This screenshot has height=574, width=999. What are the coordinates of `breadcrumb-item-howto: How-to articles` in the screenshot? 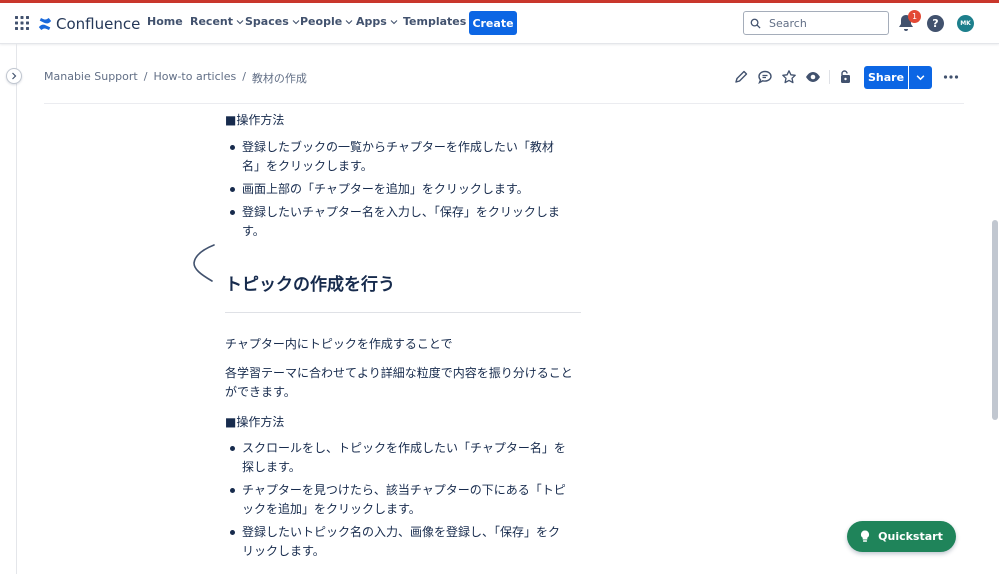 It's located at (194, 78).